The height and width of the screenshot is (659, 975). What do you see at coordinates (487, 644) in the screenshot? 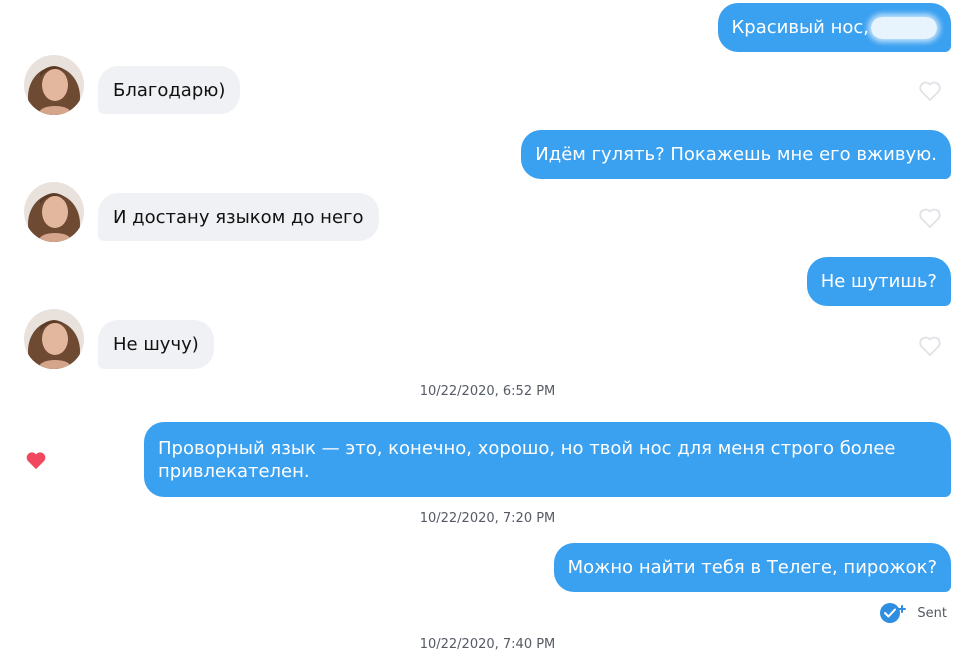
I see `timestamp: 10/22/2020, 7:40 PM` at bounding box center [487, 644].